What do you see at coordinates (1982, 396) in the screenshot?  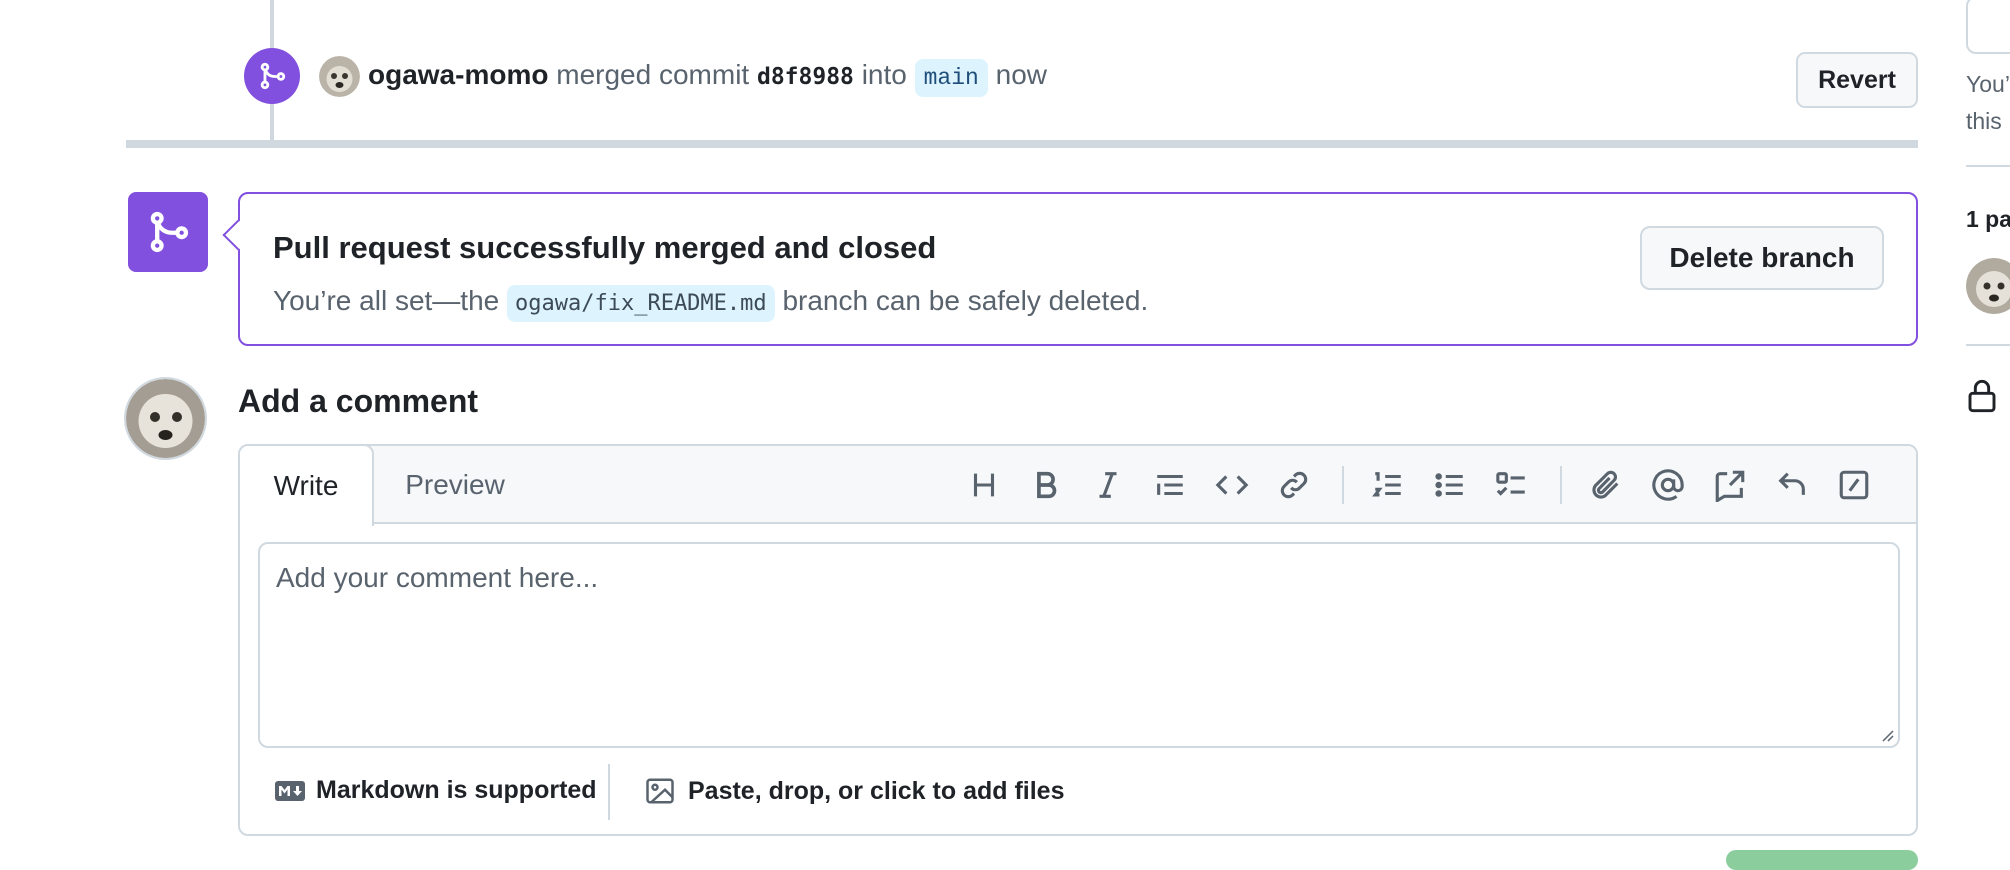 I see `lock-icon` at bounding box center [1982, 396].